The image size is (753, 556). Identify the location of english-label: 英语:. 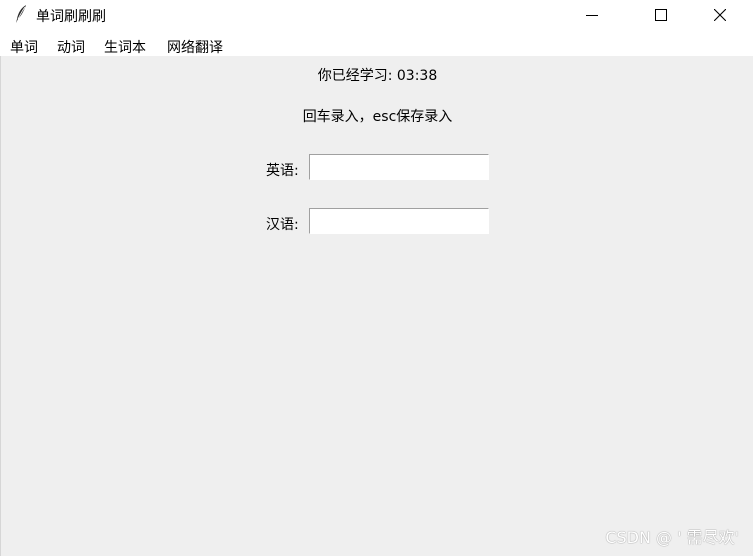
(282, 171).